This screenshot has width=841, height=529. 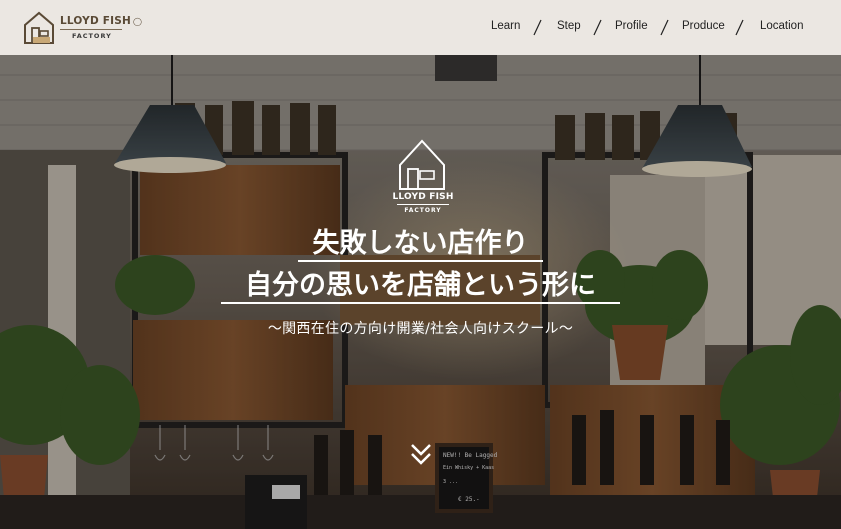 What do you see at coordinates (420, 243) in the screenshot?
I see `hero-title-line1: 失敗しない店作り` at bounding box center [420, 243].